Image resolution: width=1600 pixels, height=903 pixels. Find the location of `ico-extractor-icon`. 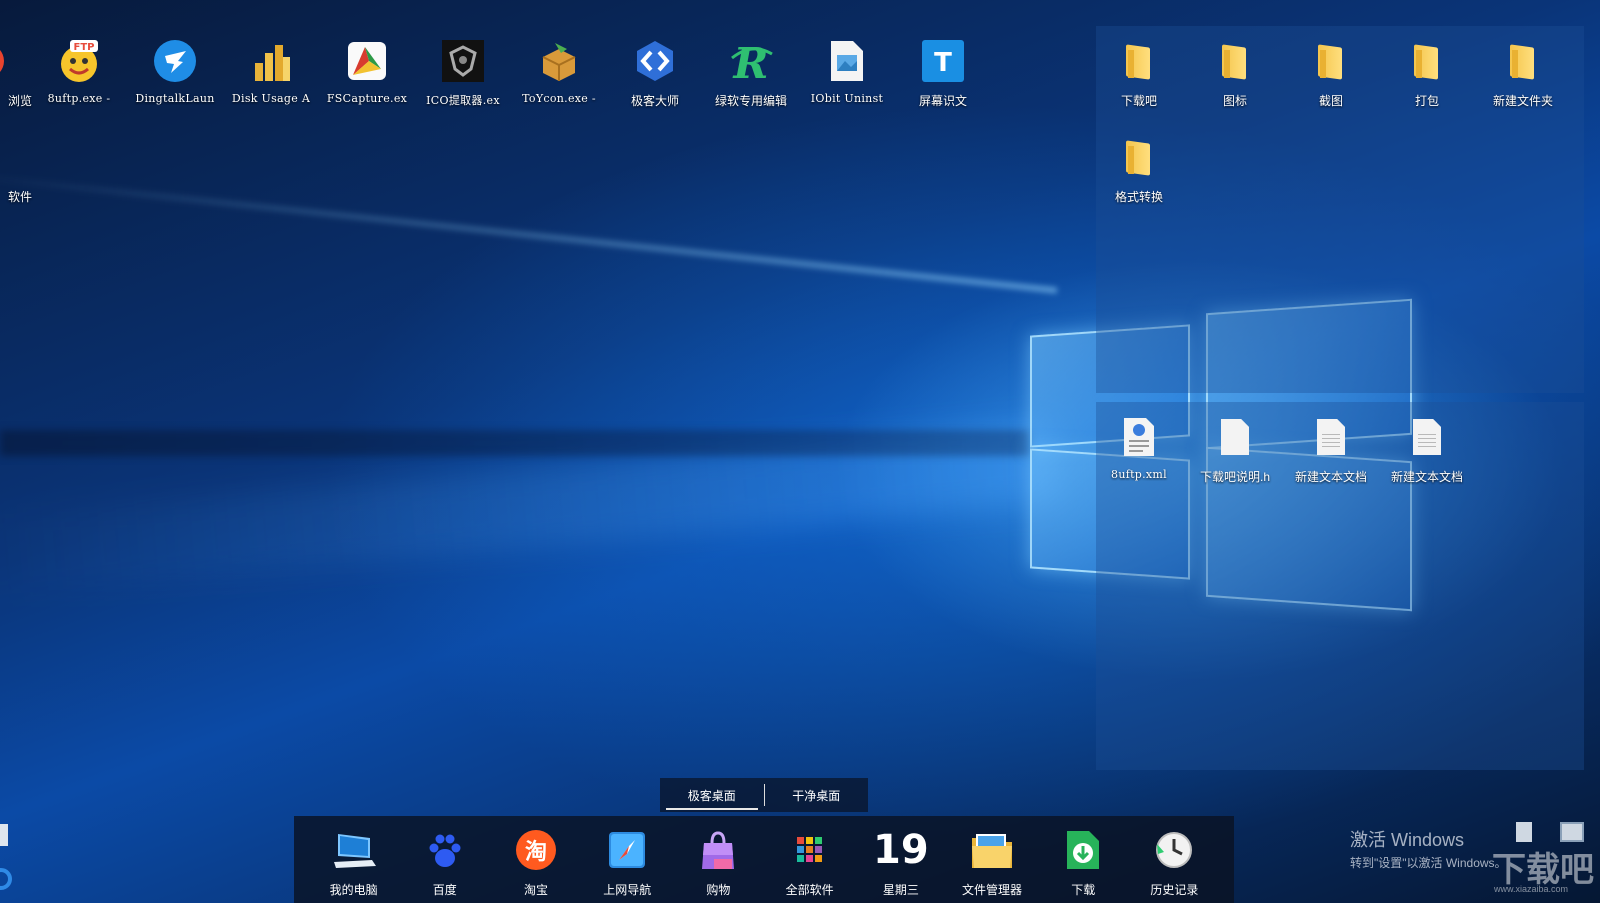

ico-extractor-icon is located at coordinates (463, 61).